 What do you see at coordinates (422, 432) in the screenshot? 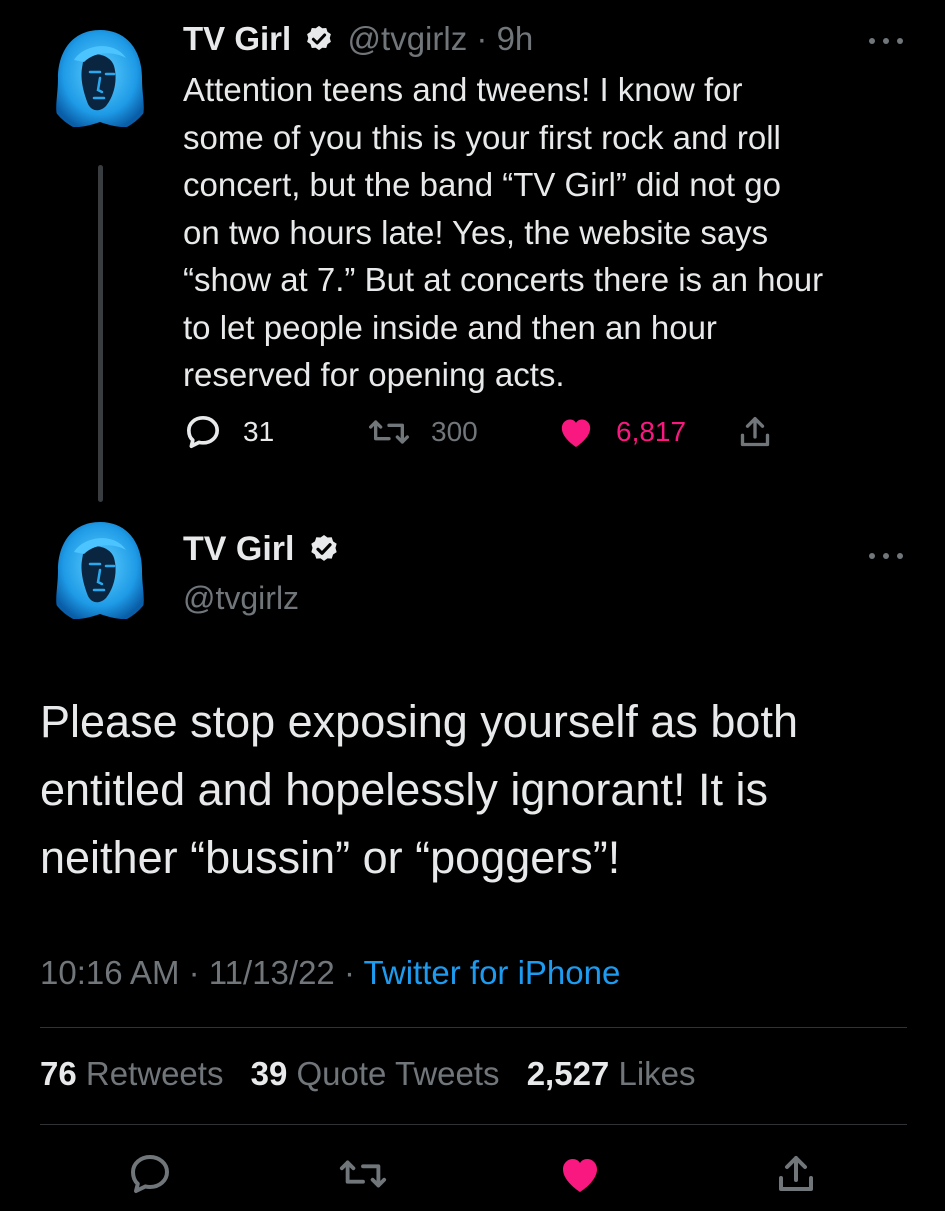
I see `retweet-button: 300` at bounding box center [422, 432].